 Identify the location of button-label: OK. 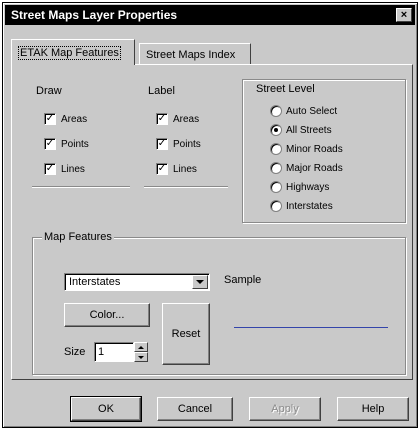
(106, 409).